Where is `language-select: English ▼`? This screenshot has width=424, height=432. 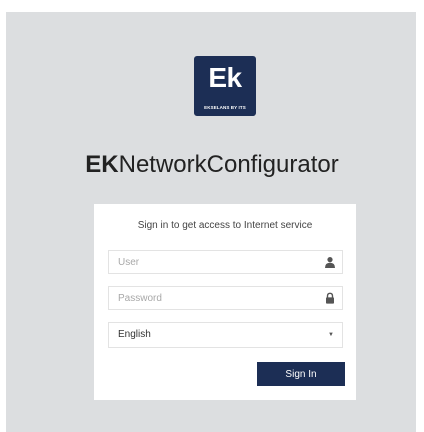
language-select: English ▼ is located at coordinates (225, 335).